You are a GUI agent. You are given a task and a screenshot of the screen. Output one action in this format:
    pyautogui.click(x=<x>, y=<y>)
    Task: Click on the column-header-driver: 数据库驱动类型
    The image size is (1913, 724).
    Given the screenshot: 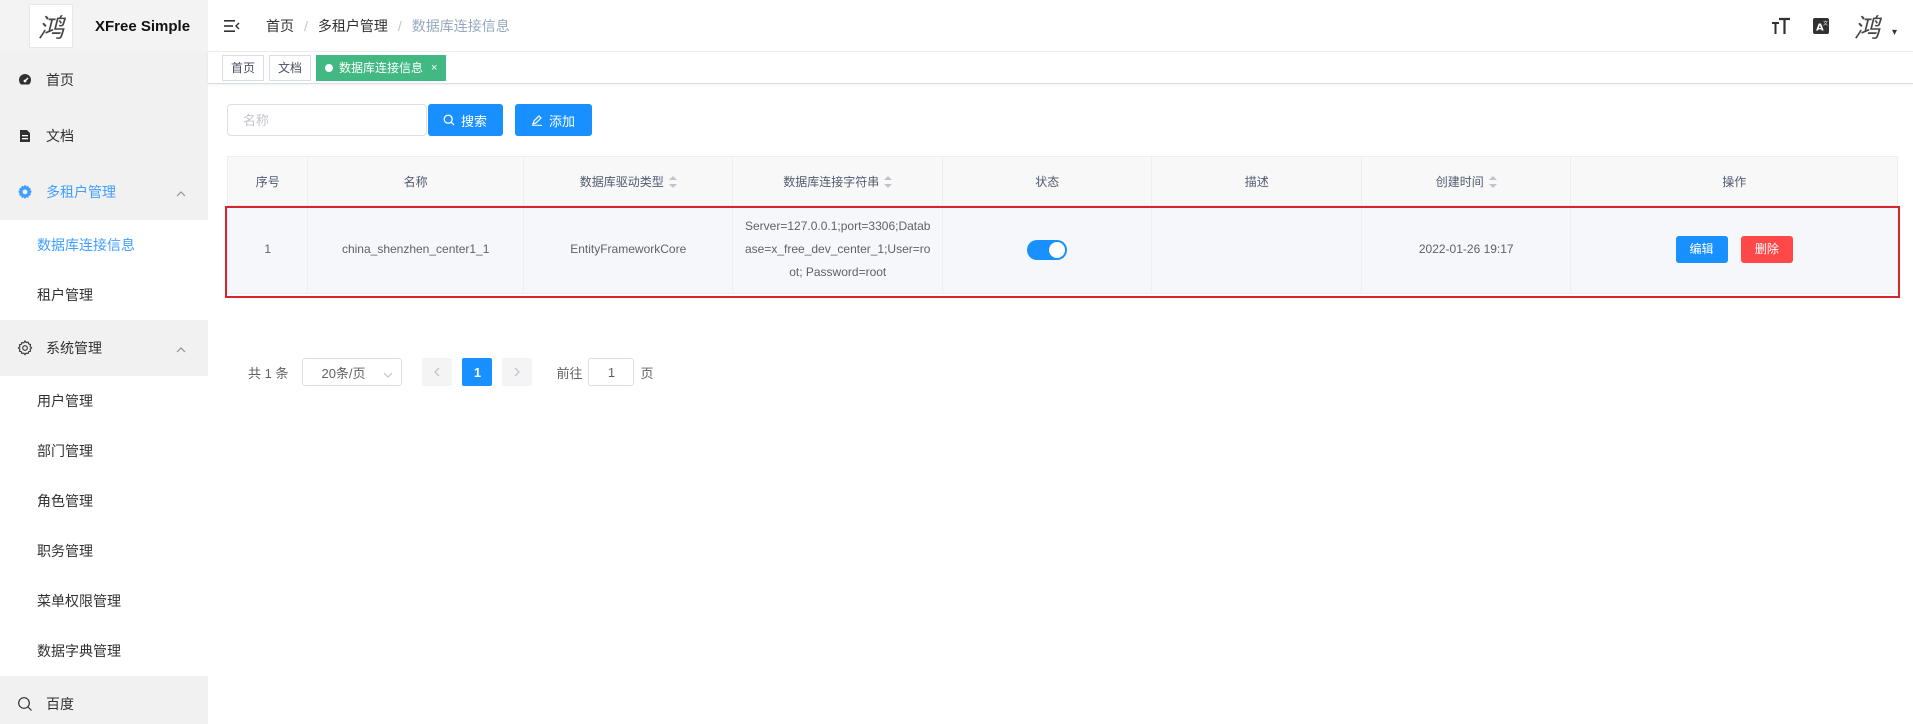 What is the action you would take?
    pyautogui.click(x=628, y=181)
    